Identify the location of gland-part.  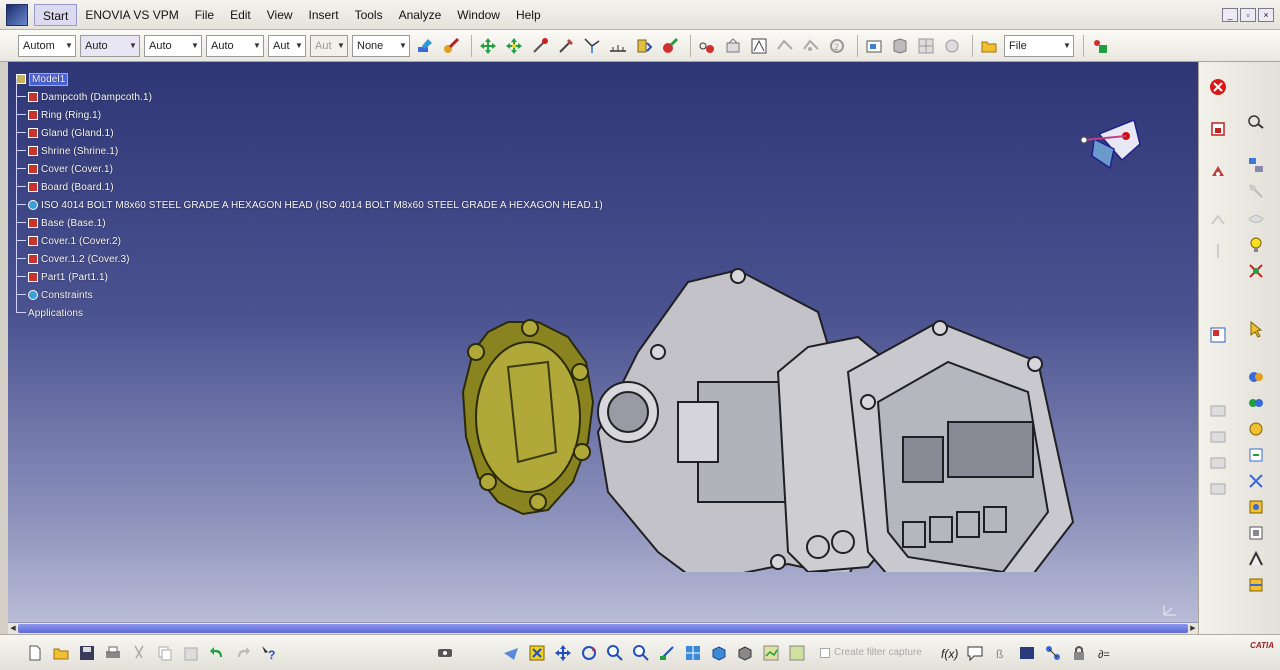
(528, 417).